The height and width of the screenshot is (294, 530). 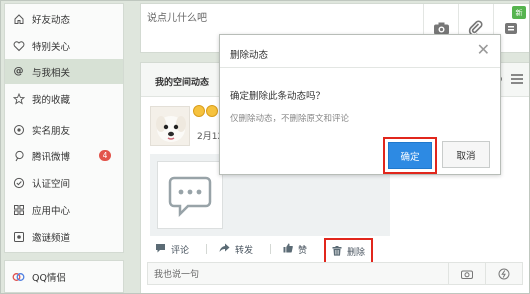 I want to click on unread-count-badge: 4, so click(x=105, y=155).